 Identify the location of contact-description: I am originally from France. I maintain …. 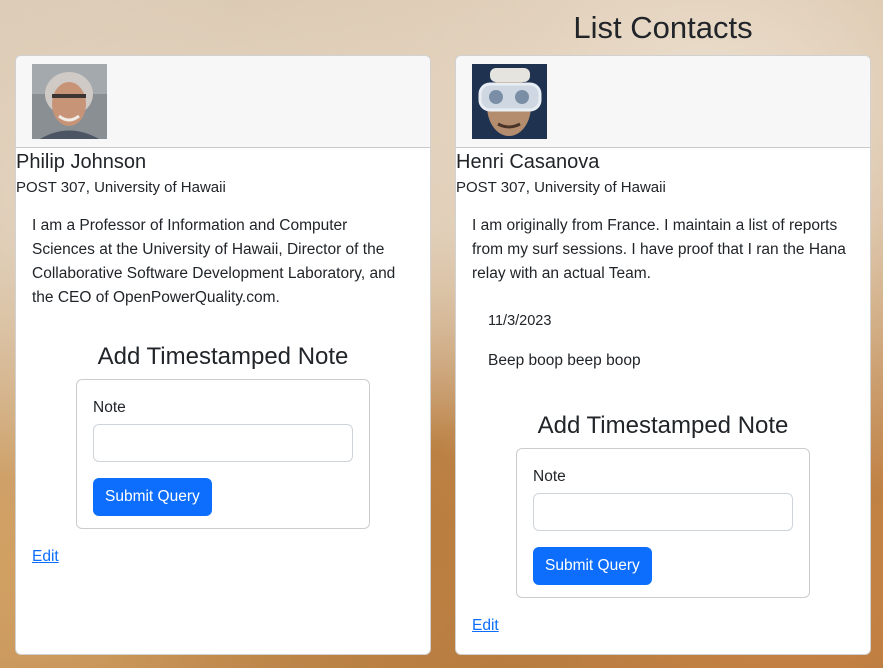
(659, 249).